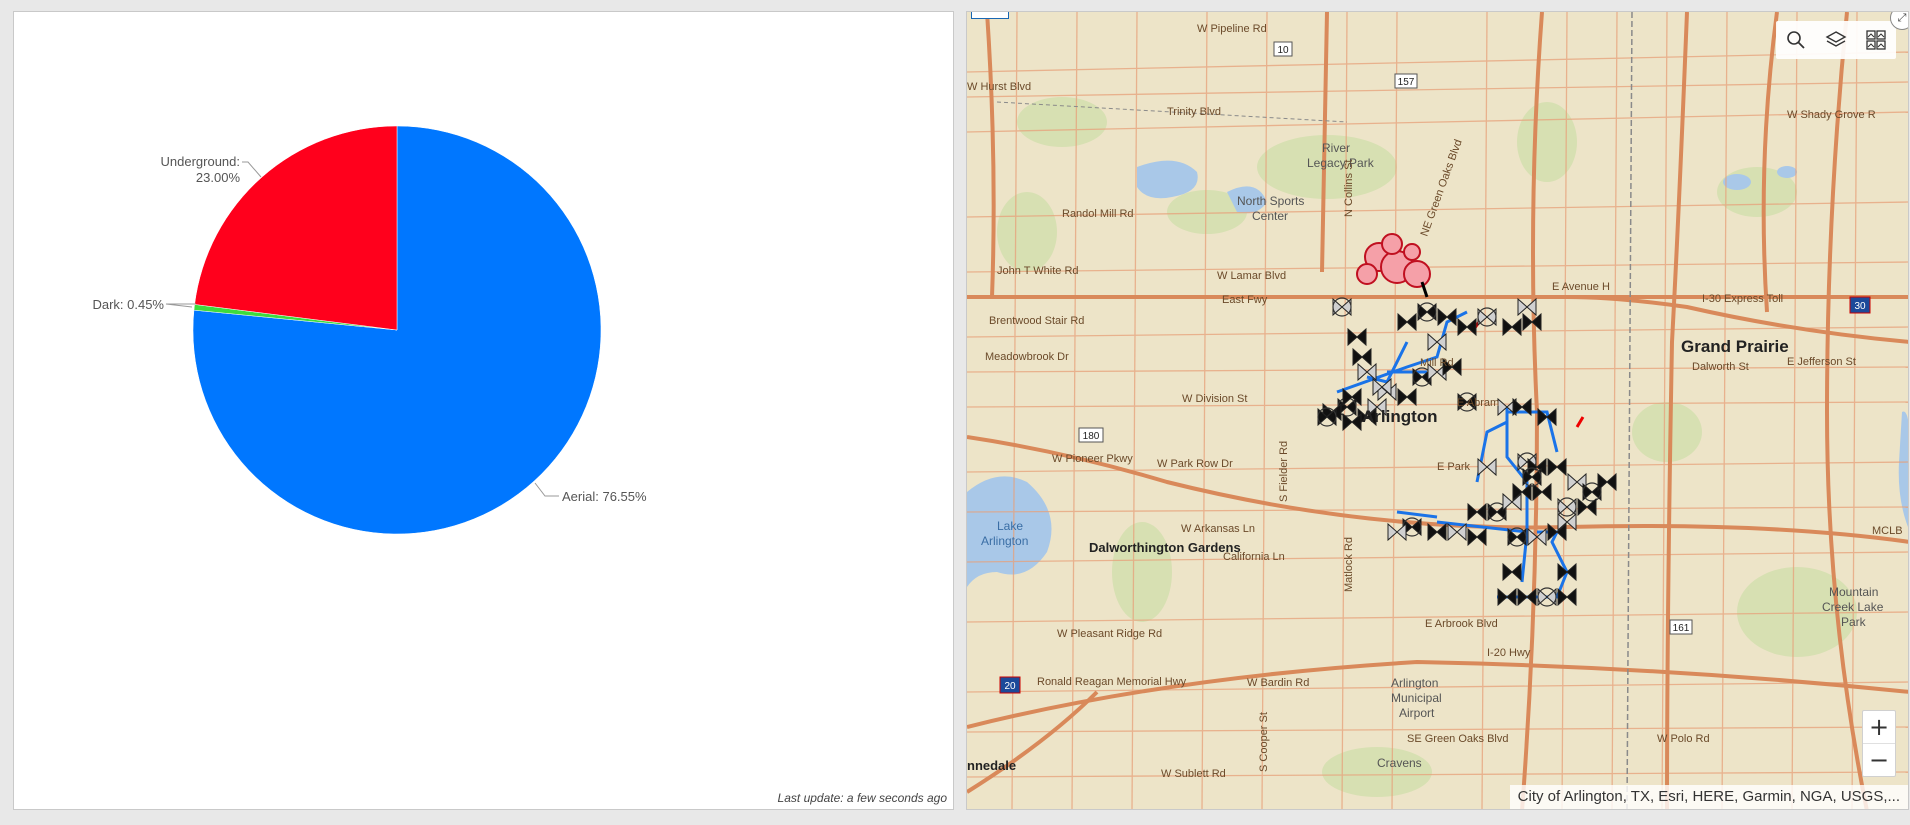 Image resolution: width=1910 pixels, height=825 pixels. I want to click on svg-text: Matlock Rd, so click(1349, 564).